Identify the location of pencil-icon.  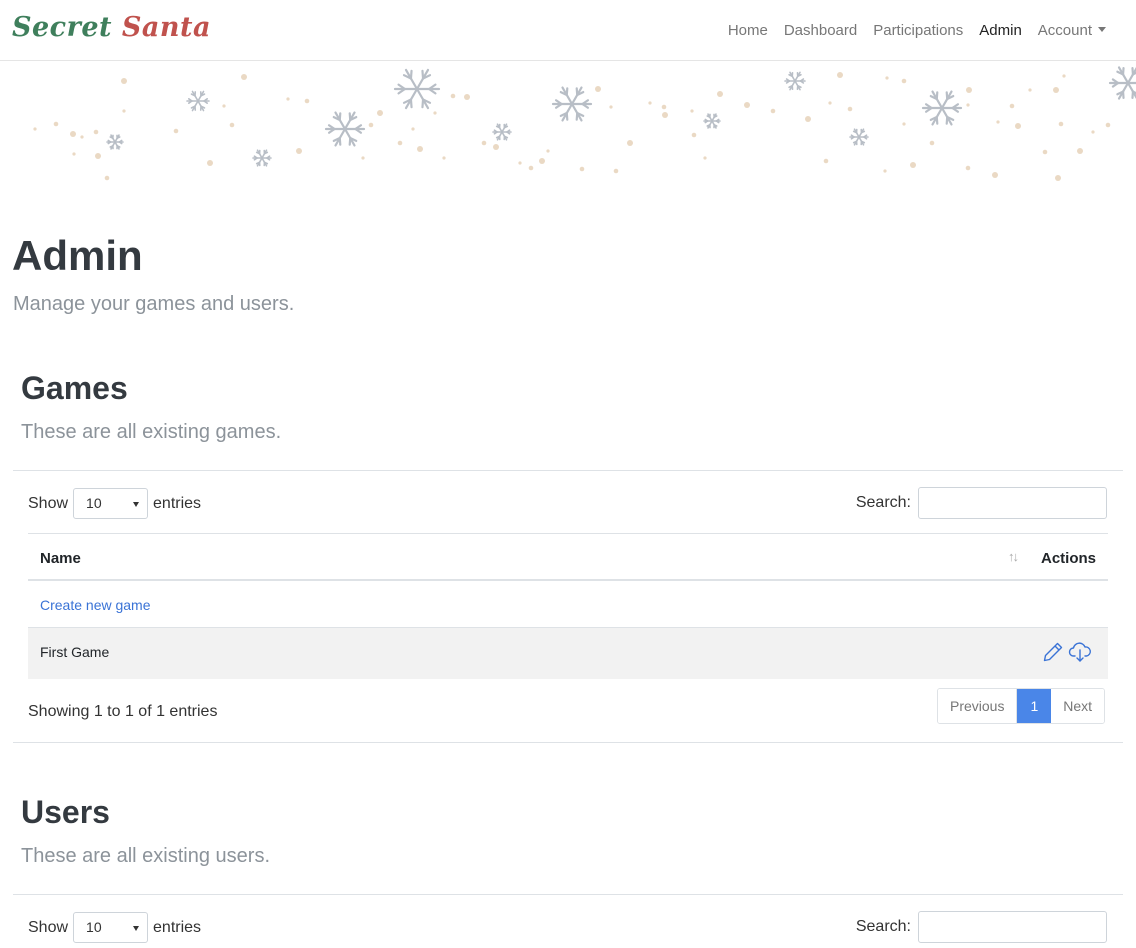
(1053, 652).